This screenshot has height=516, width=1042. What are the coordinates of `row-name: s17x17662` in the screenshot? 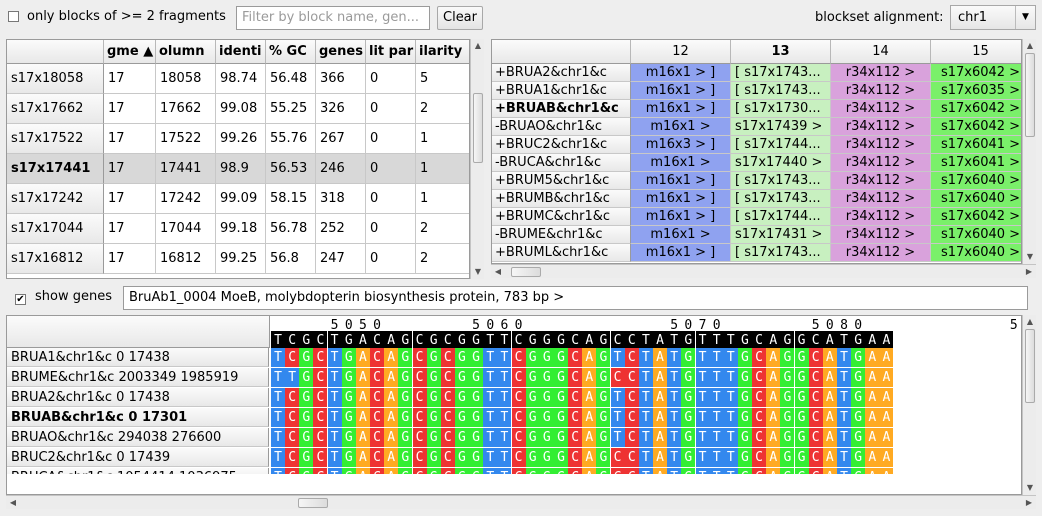 It's located at (55, 109).